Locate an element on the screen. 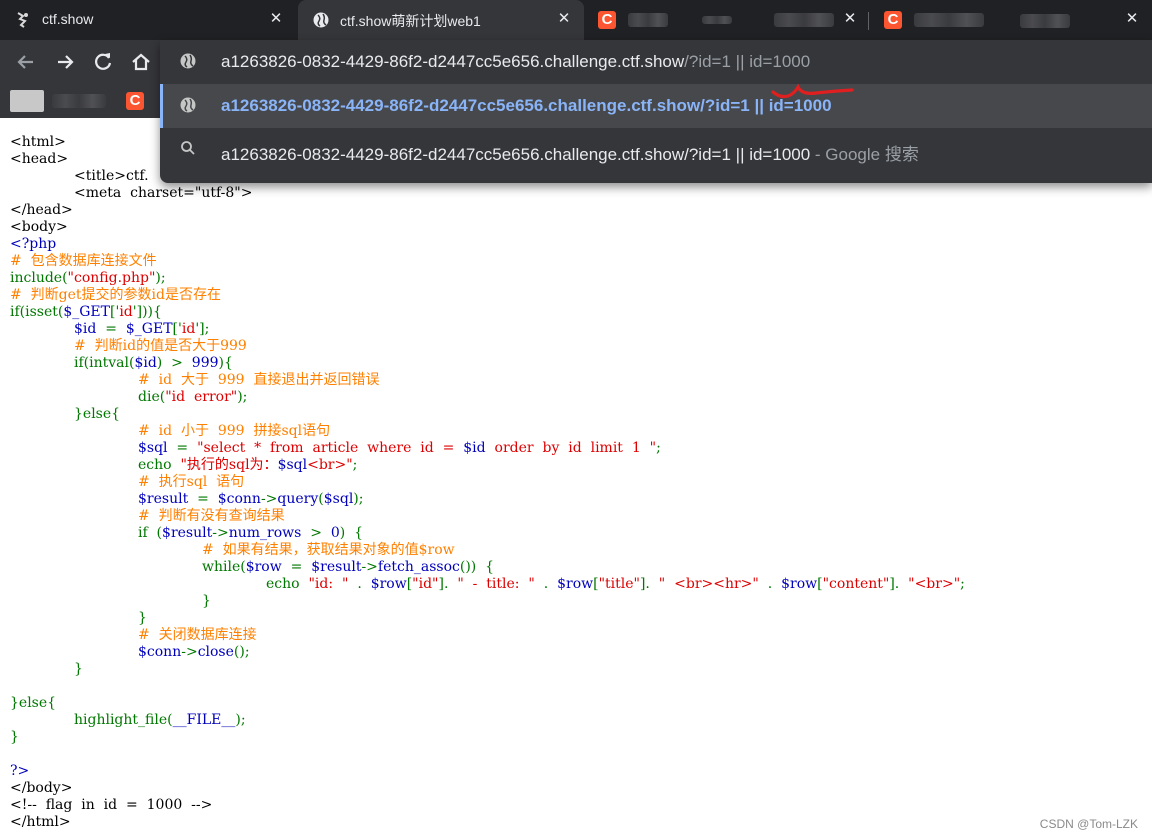 This screenshot has height=839, width=1152. code-line: highlight_file(__FILE__); is located at coordinates (580, 720).